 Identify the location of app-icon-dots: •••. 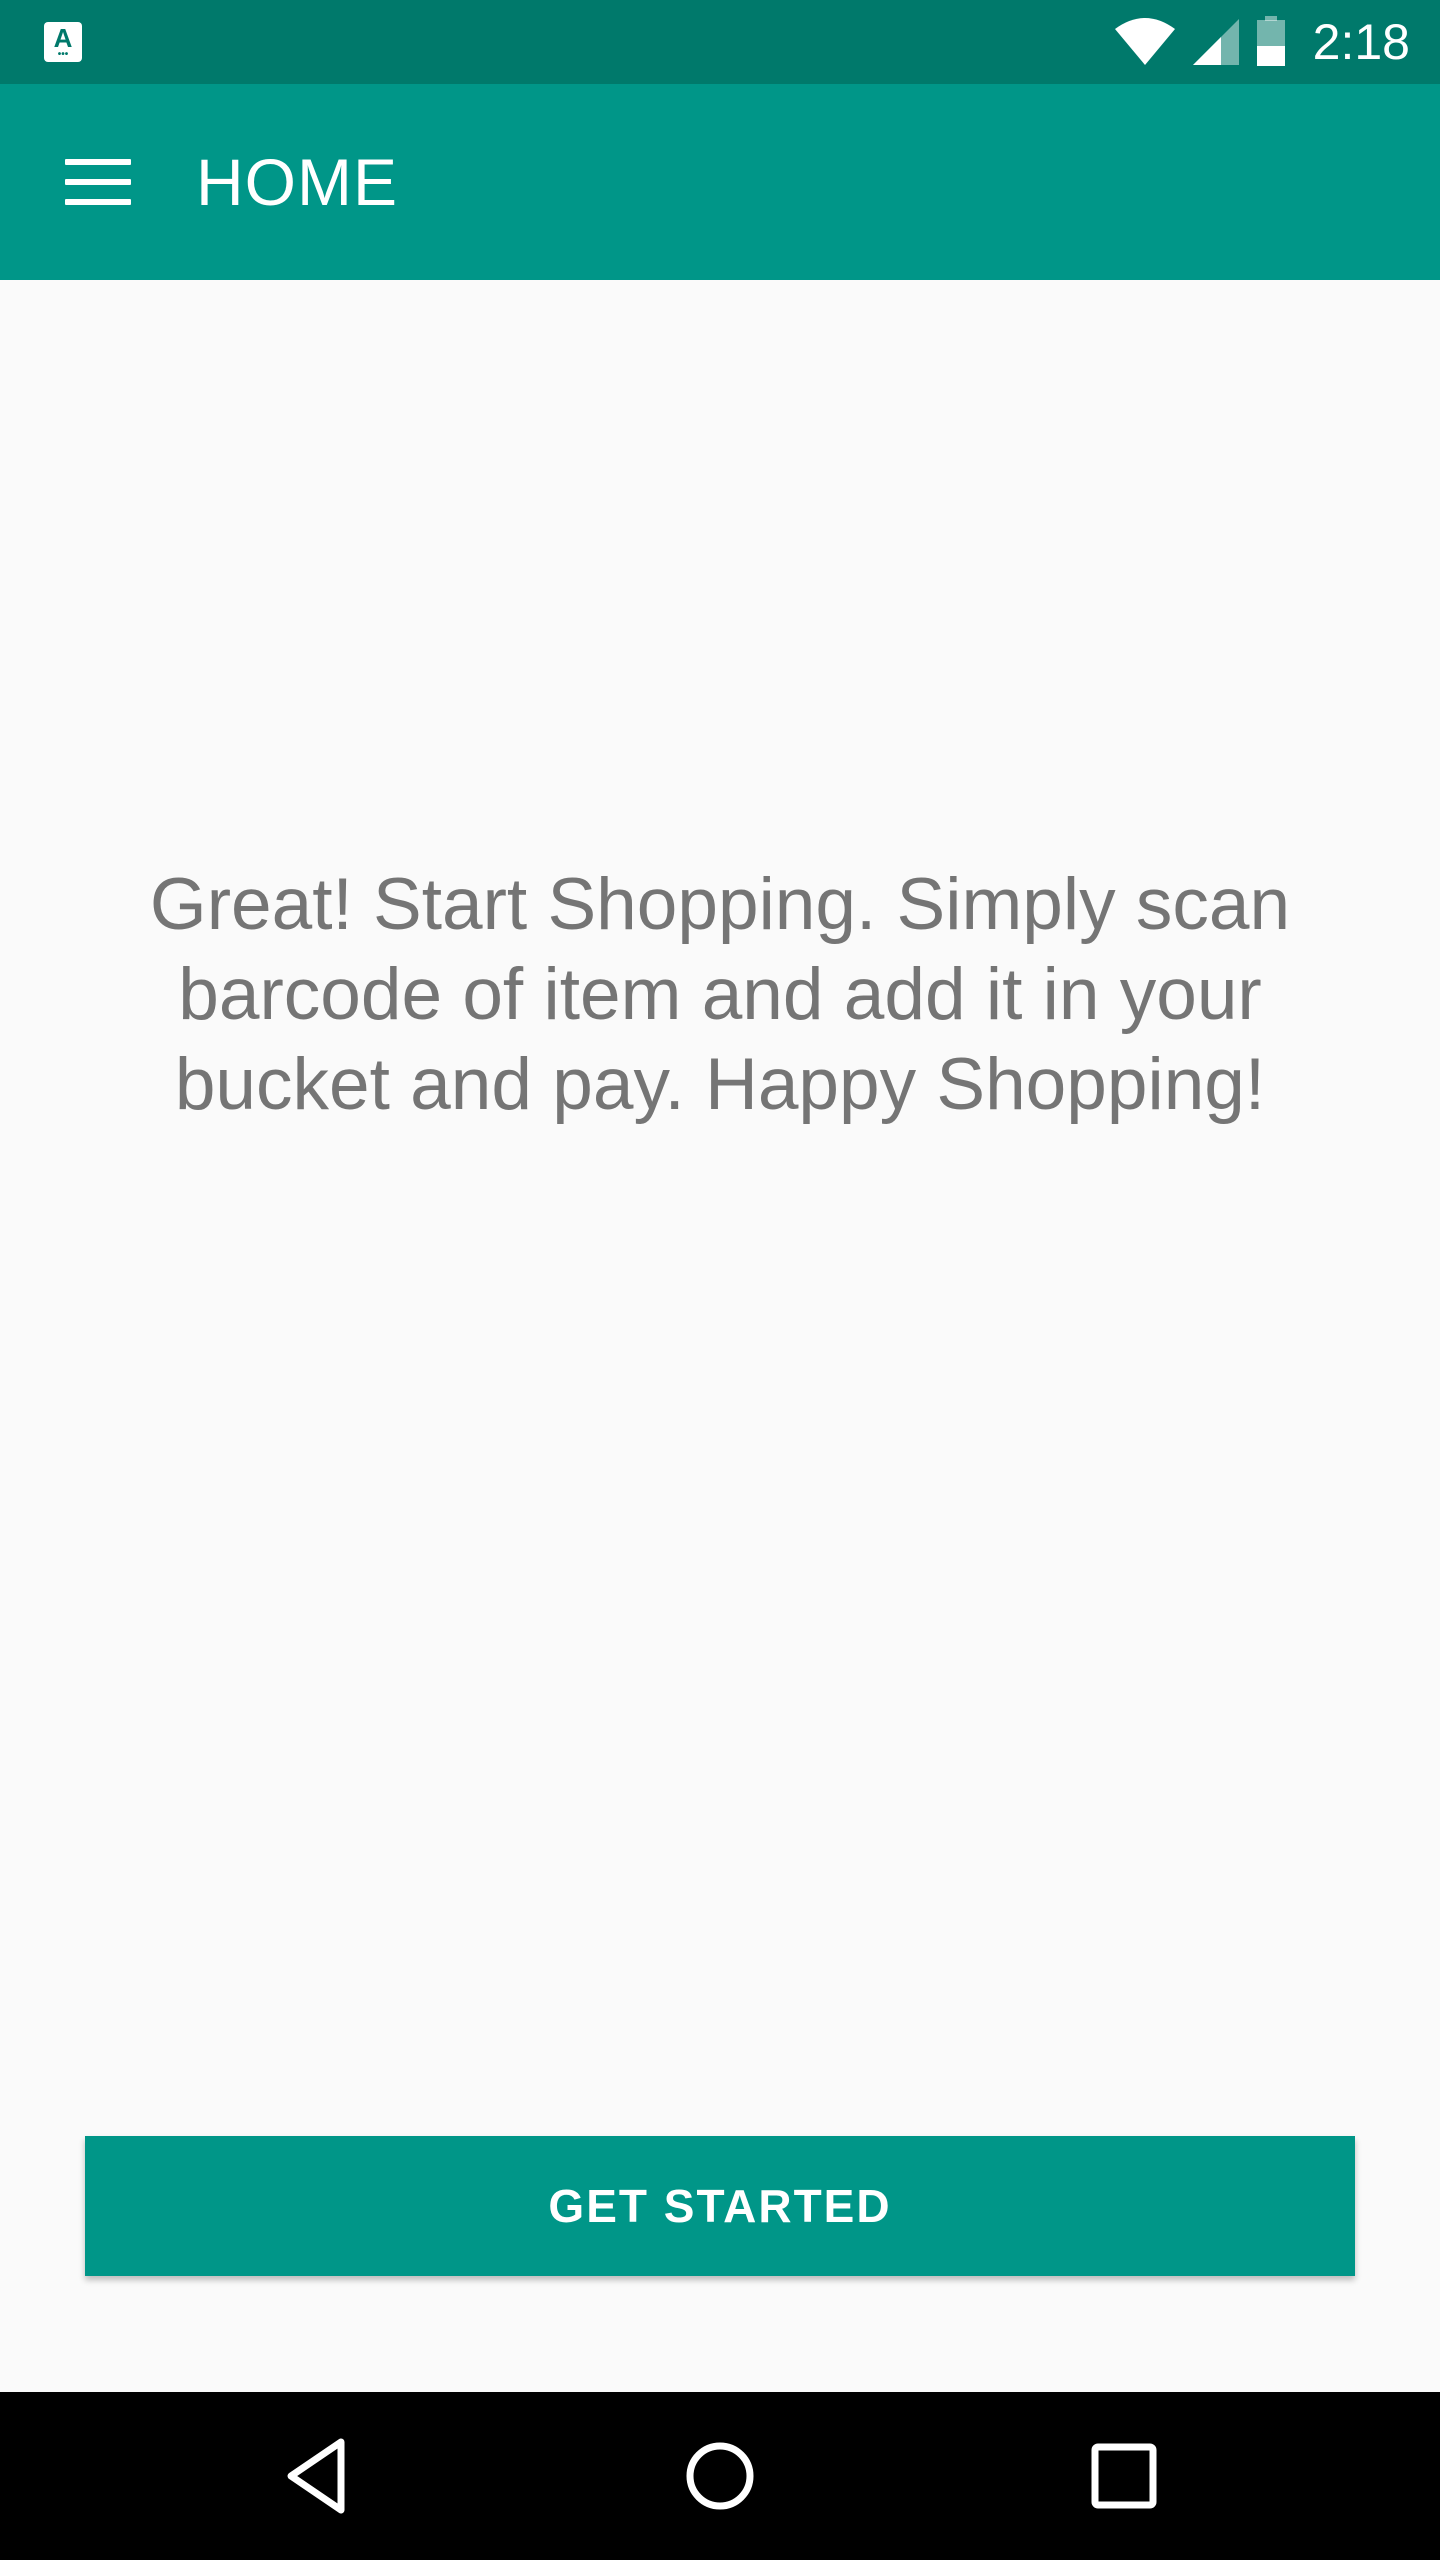
(63, 54).